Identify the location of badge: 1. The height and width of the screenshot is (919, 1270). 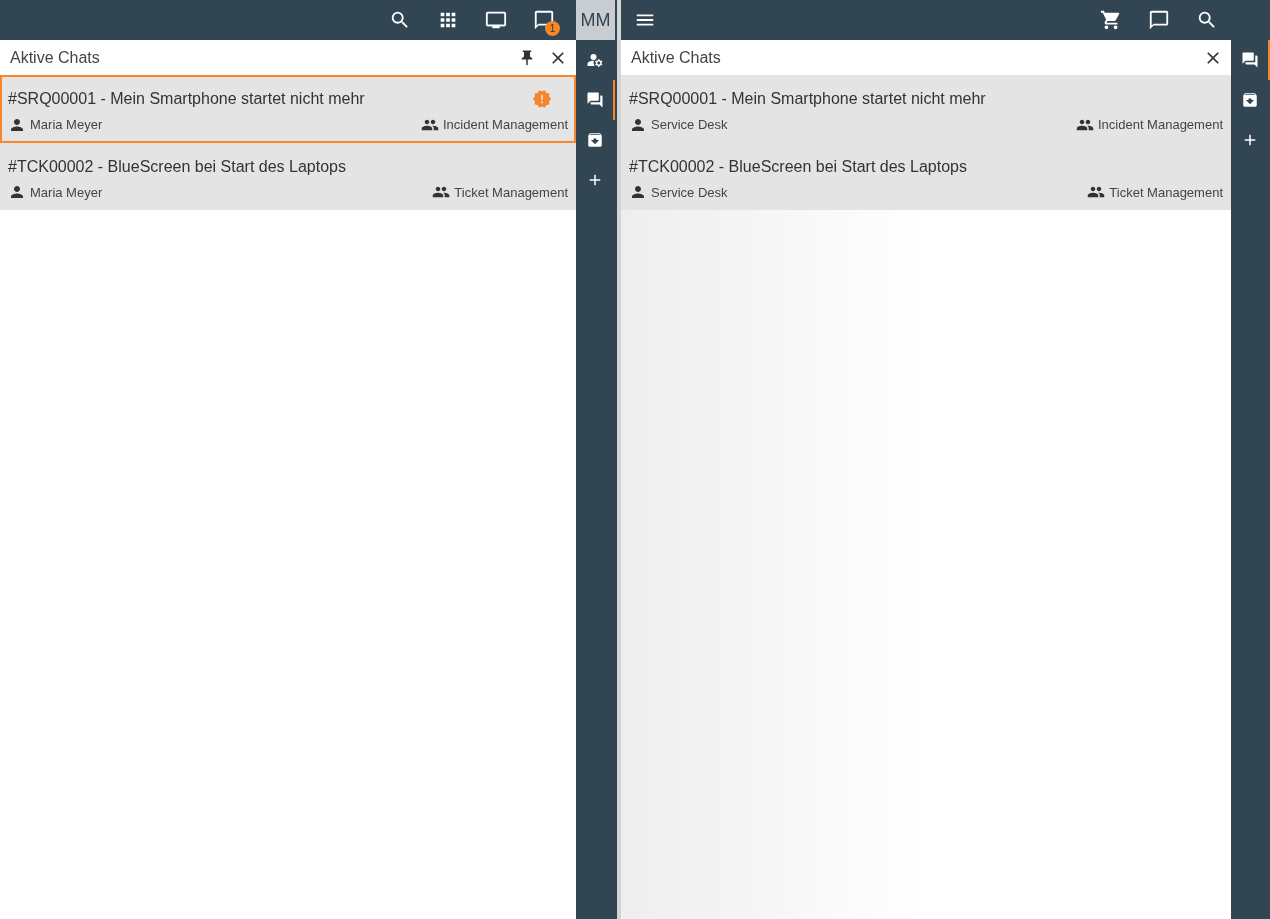
(552, 28).